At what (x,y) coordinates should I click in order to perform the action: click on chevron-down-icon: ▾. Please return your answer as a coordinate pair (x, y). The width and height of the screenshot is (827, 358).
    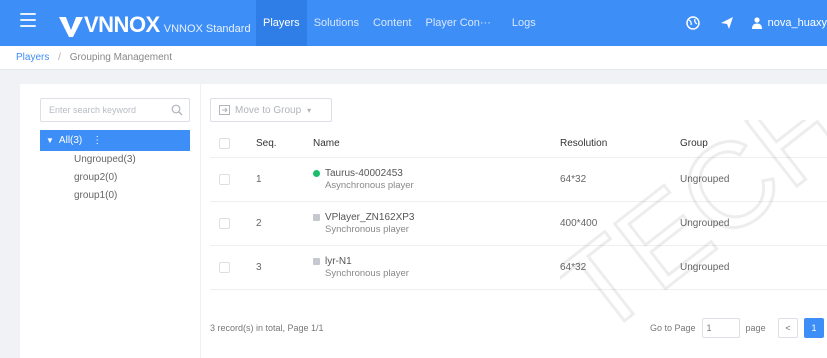
    Looking at the image, I should click on (309, 110).